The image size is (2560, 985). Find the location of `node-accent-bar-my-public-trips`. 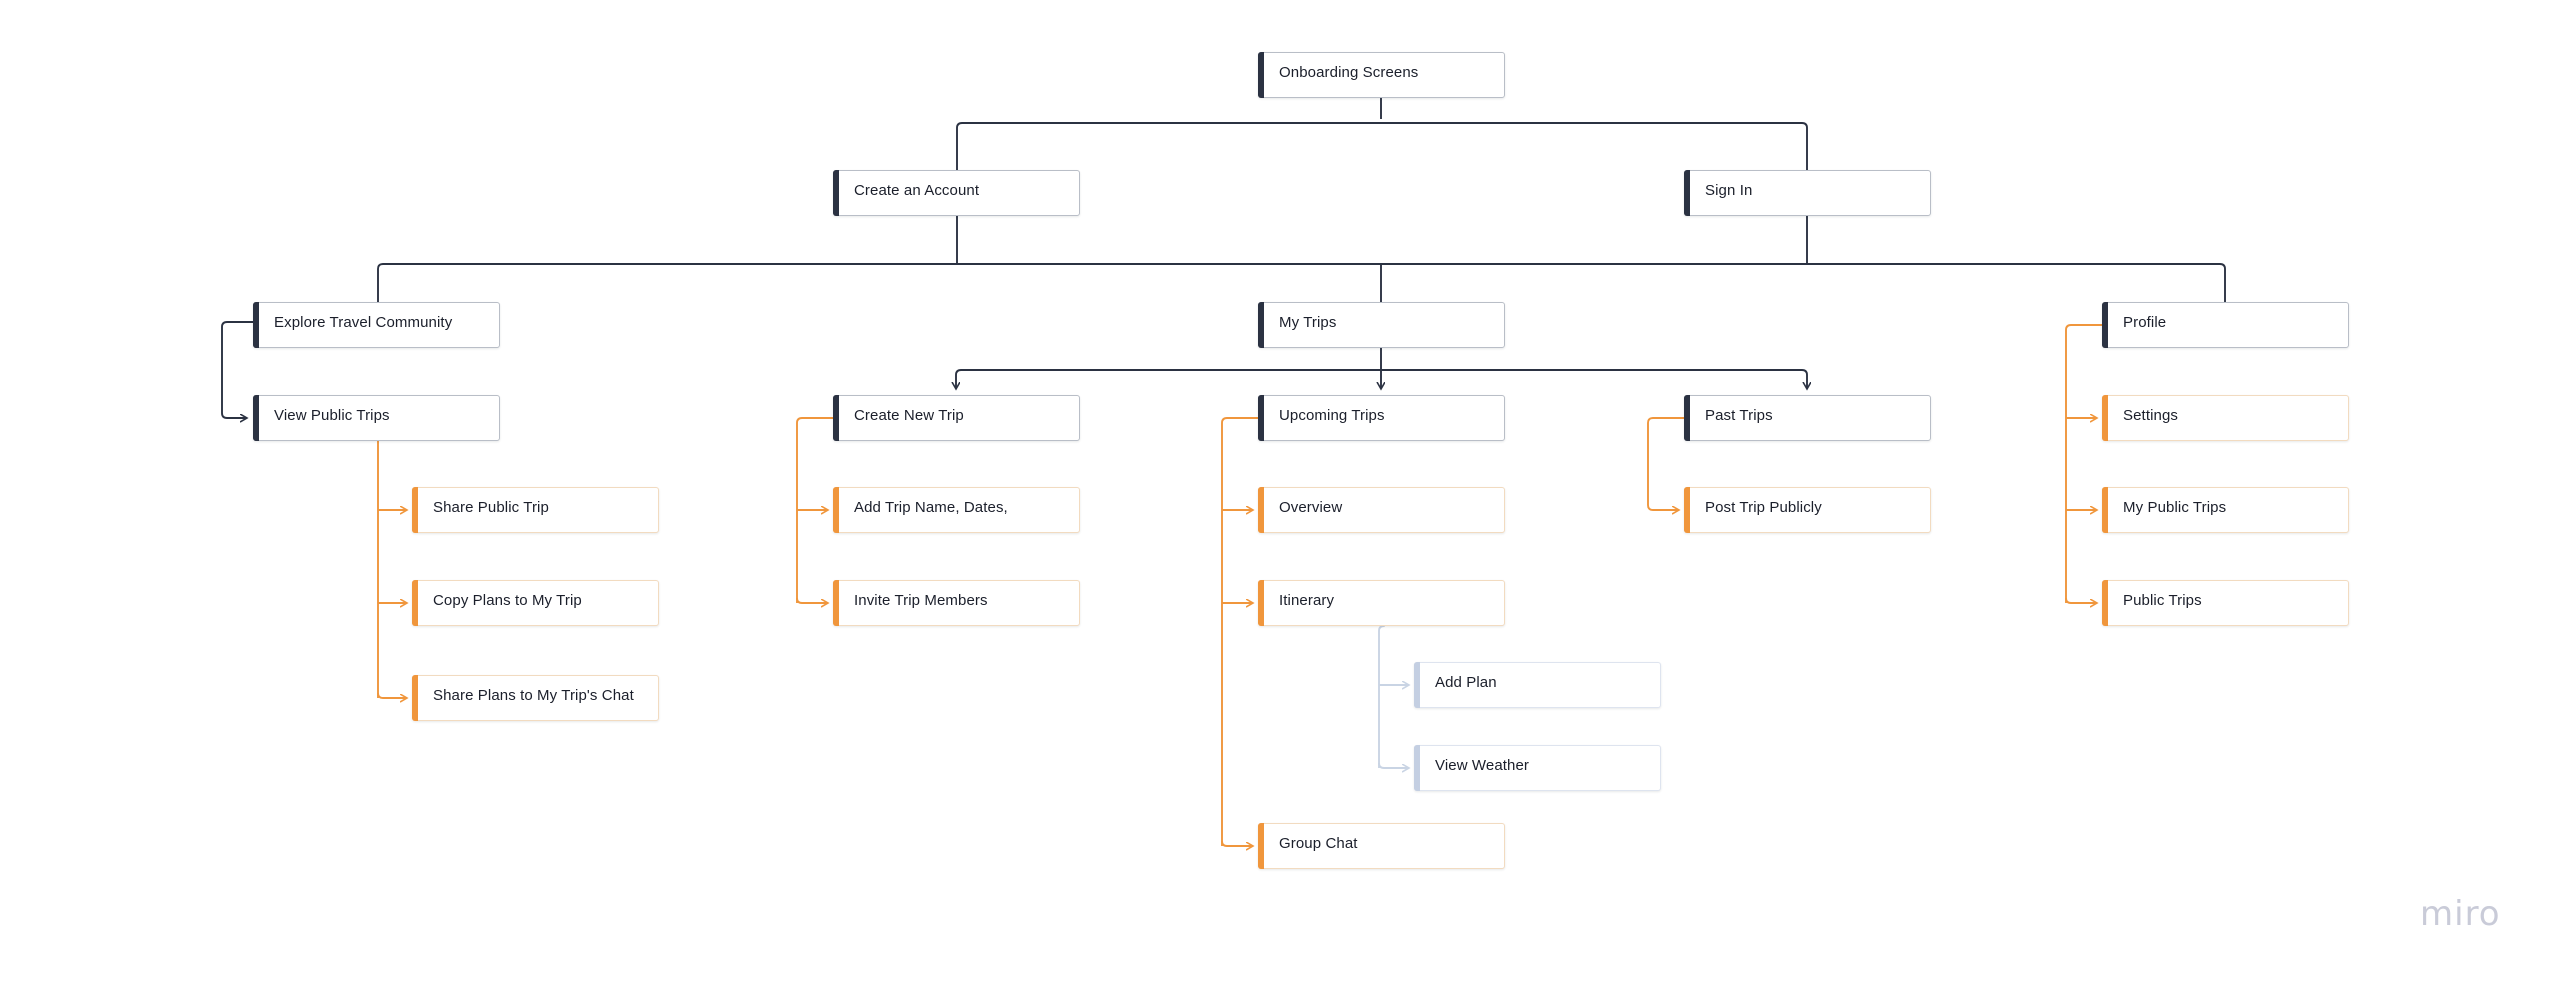

node-accent-bar-my-public-trips is located at coordinates (2105, 510).